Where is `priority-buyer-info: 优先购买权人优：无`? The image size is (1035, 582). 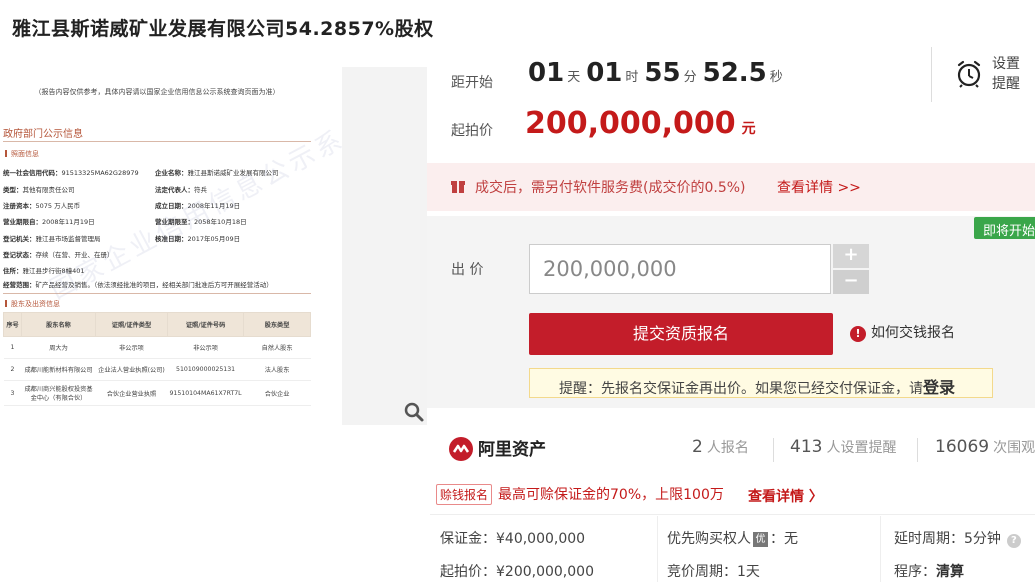 priority-buyer-info: 优先购买权人优：无 is located at coordinates (732, 539).